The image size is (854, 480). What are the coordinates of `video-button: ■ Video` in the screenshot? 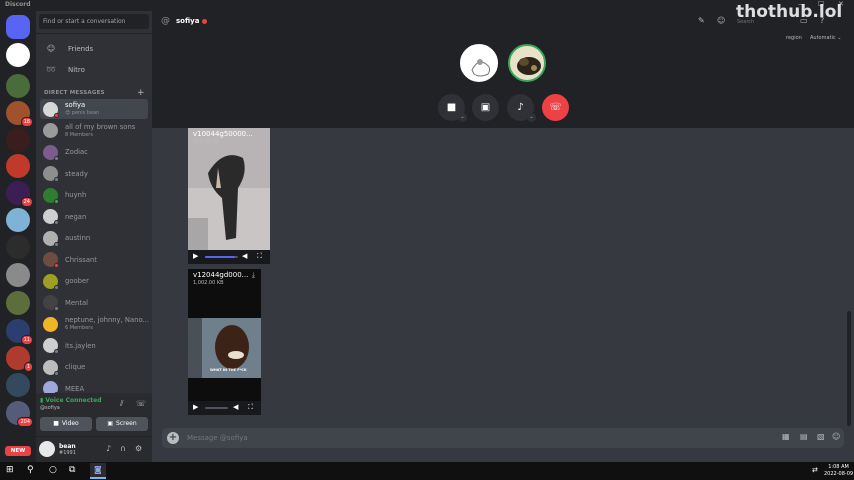 It's located at (66, 424).